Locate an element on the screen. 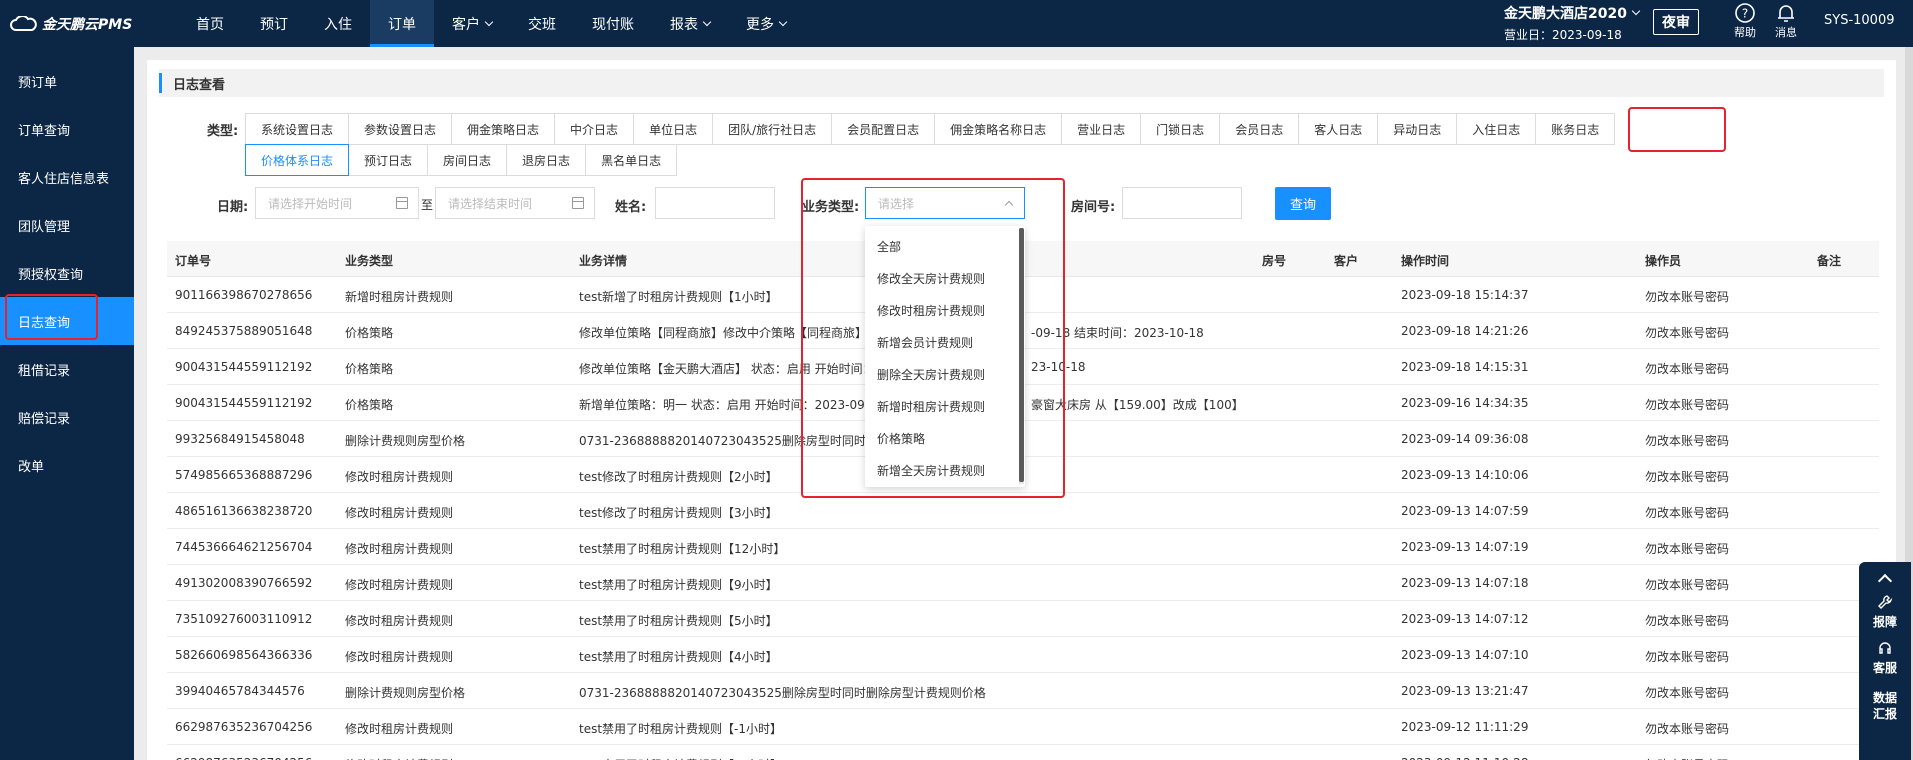 This screenshot has height=760, width=1913. column-header: 业务类型 is located at coordinates (369, 260).